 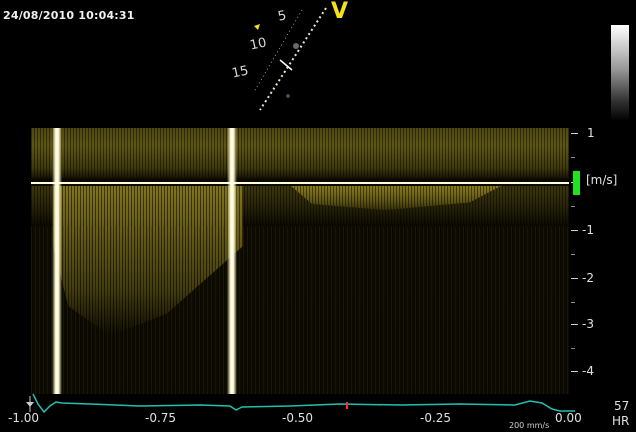 I want to click on sweep-start-marker, so click(x=30, y=404).